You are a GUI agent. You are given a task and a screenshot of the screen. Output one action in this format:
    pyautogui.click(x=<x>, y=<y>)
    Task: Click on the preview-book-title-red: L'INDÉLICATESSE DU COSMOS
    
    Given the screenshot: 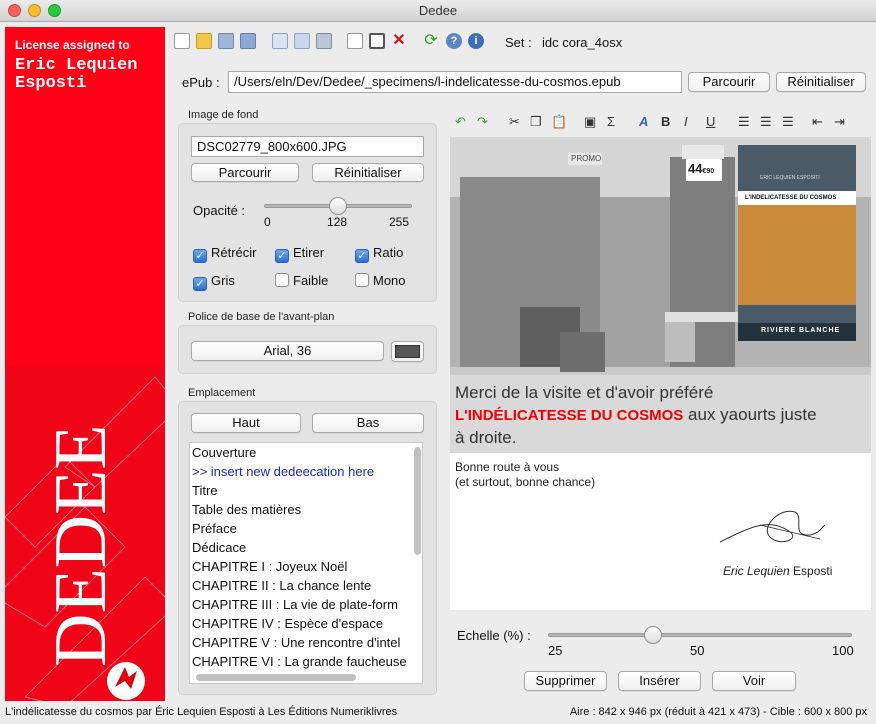 What is the action you would take?
    pyautogui.click(x=569, y=415)
    